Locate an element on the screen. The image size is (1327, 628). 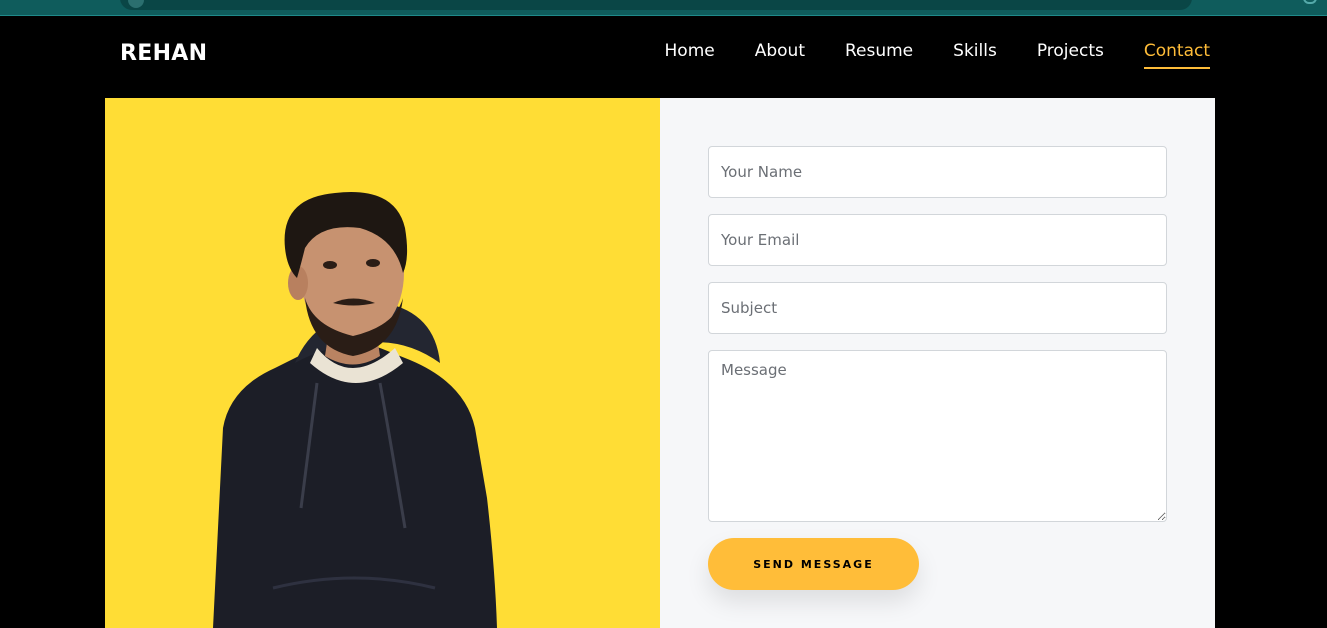
name-input is located at coordinates (937, 172).